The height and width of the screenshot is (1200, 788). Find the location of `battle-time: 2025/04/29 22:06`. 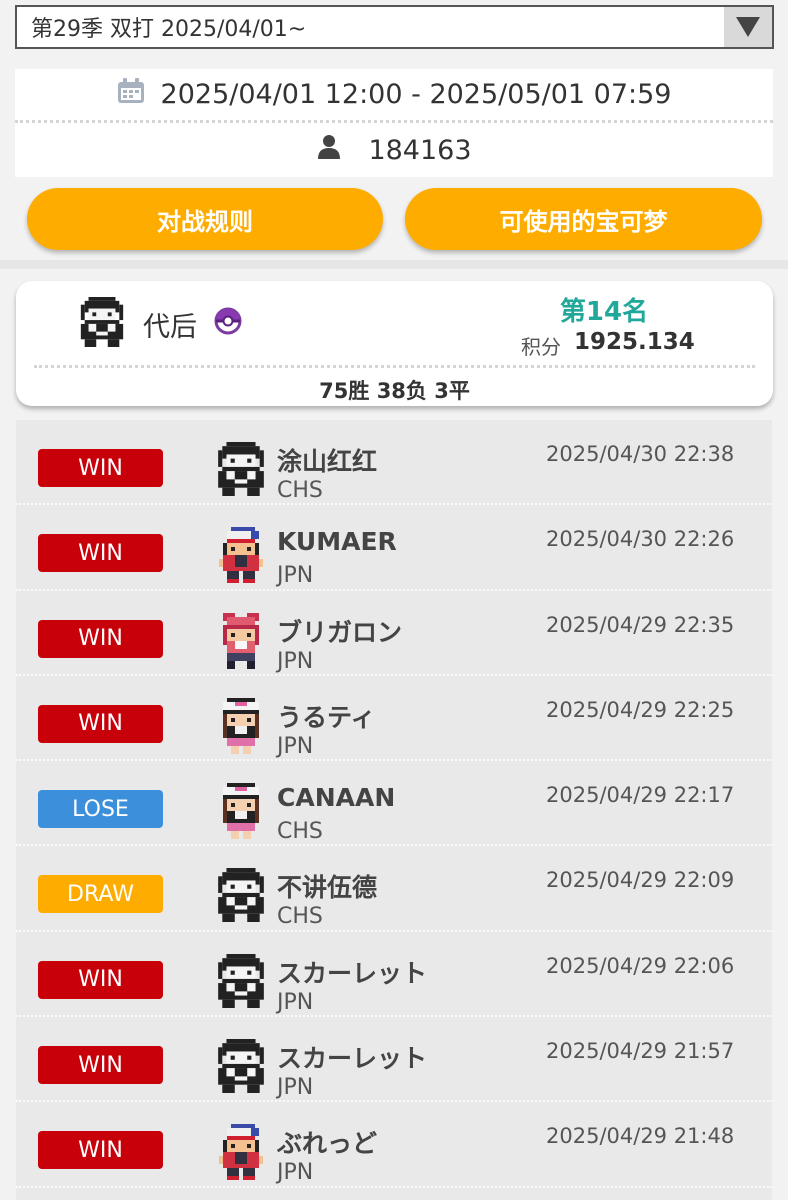

battle-time: 2025/04/29 22:06 is located at coordinates (640, 965).